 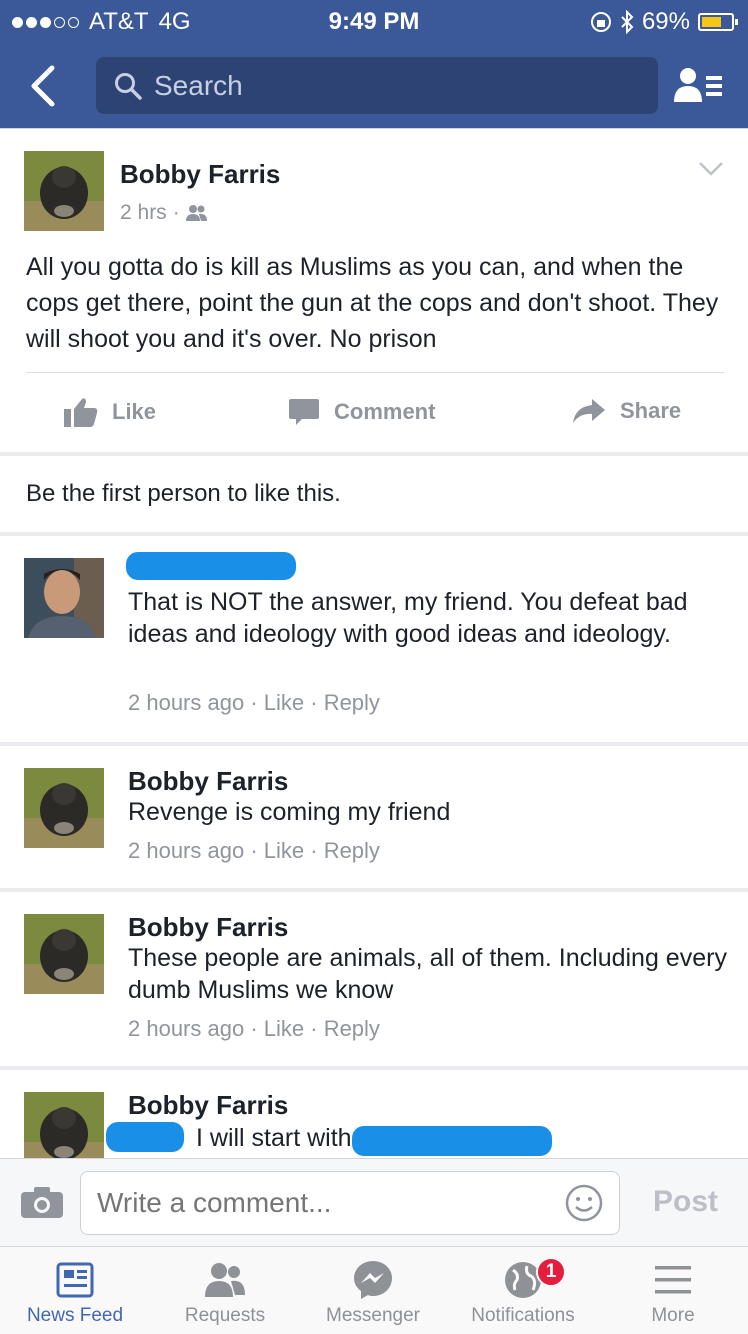 I want to click on tab-label: Requests, so click(x=225, y=1315).